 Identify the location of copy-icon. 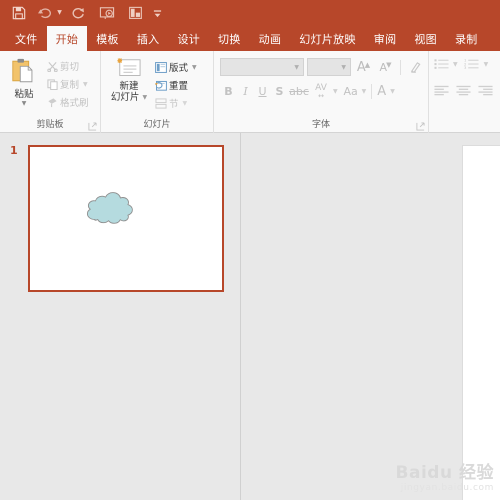
(52, 84).